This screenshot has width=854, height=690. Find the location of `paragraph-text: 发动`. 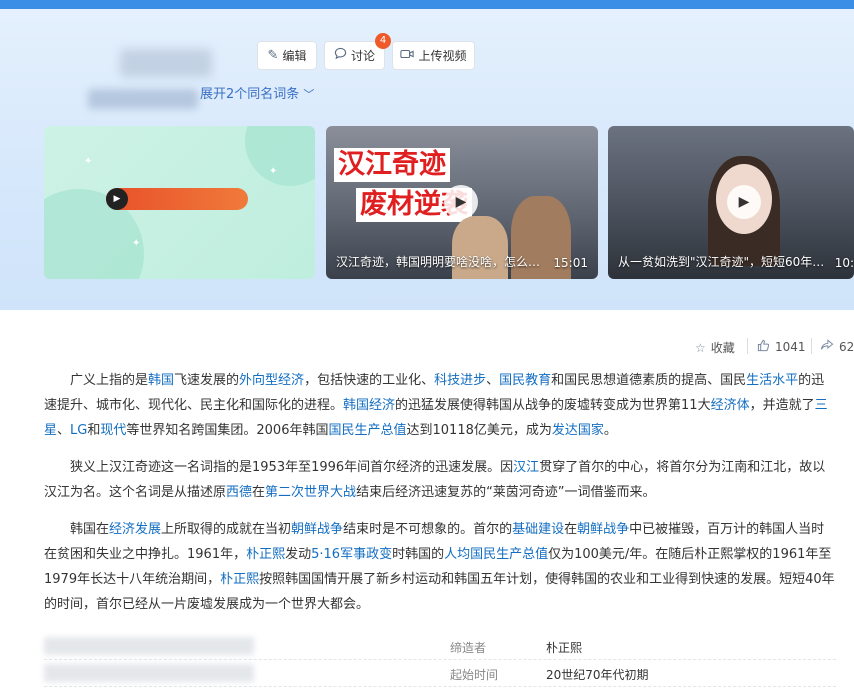

paragraph-text: 发动 is located at coordinates (298, 554).